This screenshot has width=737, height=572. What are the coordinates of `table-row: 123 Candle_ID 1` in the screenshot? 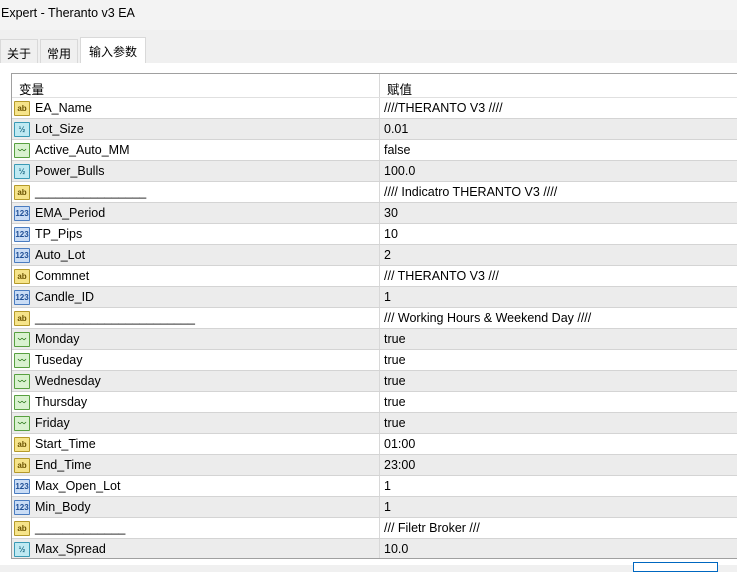 It's located at (374, 297).